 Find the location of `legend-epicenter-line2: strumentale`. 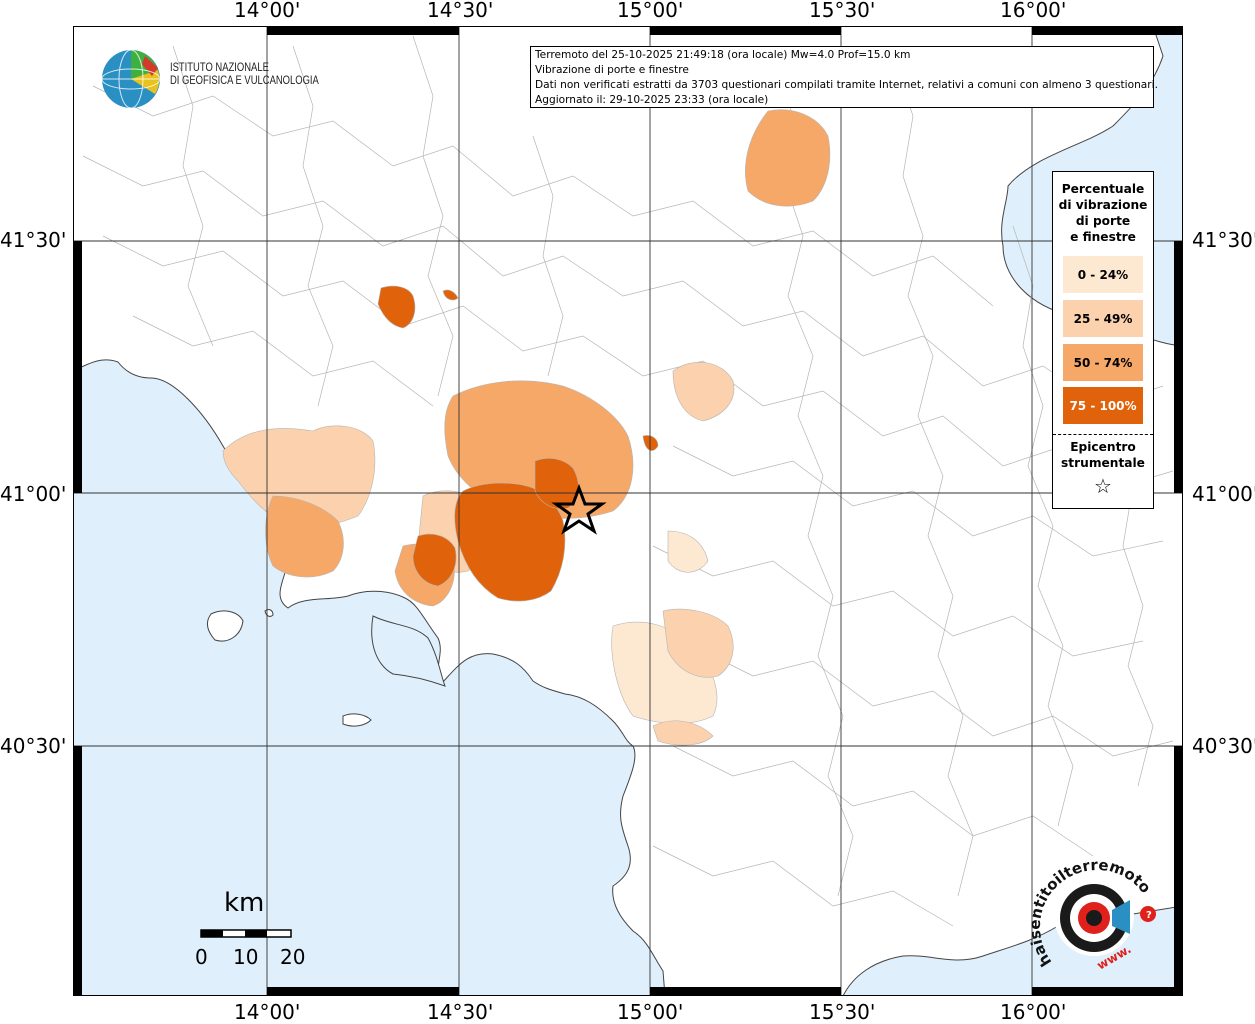

legend-epicenter-line2: strumentale is located at coordinates (1103, 463).